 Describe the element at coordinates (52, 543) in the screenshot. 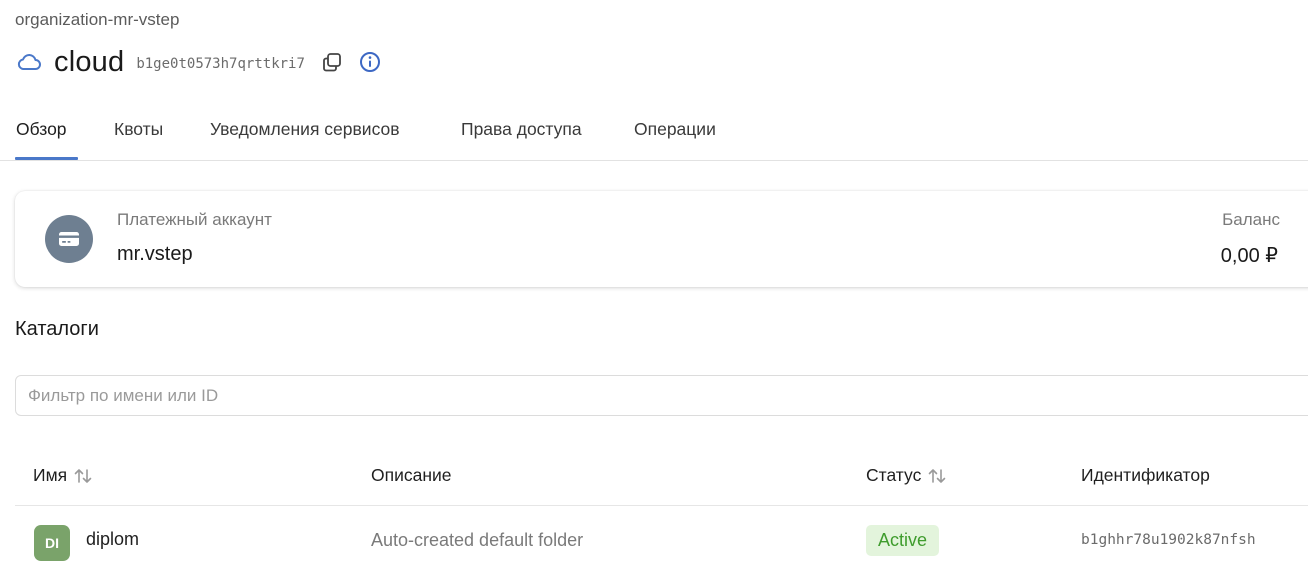

I see `avatar: DI` at that location.